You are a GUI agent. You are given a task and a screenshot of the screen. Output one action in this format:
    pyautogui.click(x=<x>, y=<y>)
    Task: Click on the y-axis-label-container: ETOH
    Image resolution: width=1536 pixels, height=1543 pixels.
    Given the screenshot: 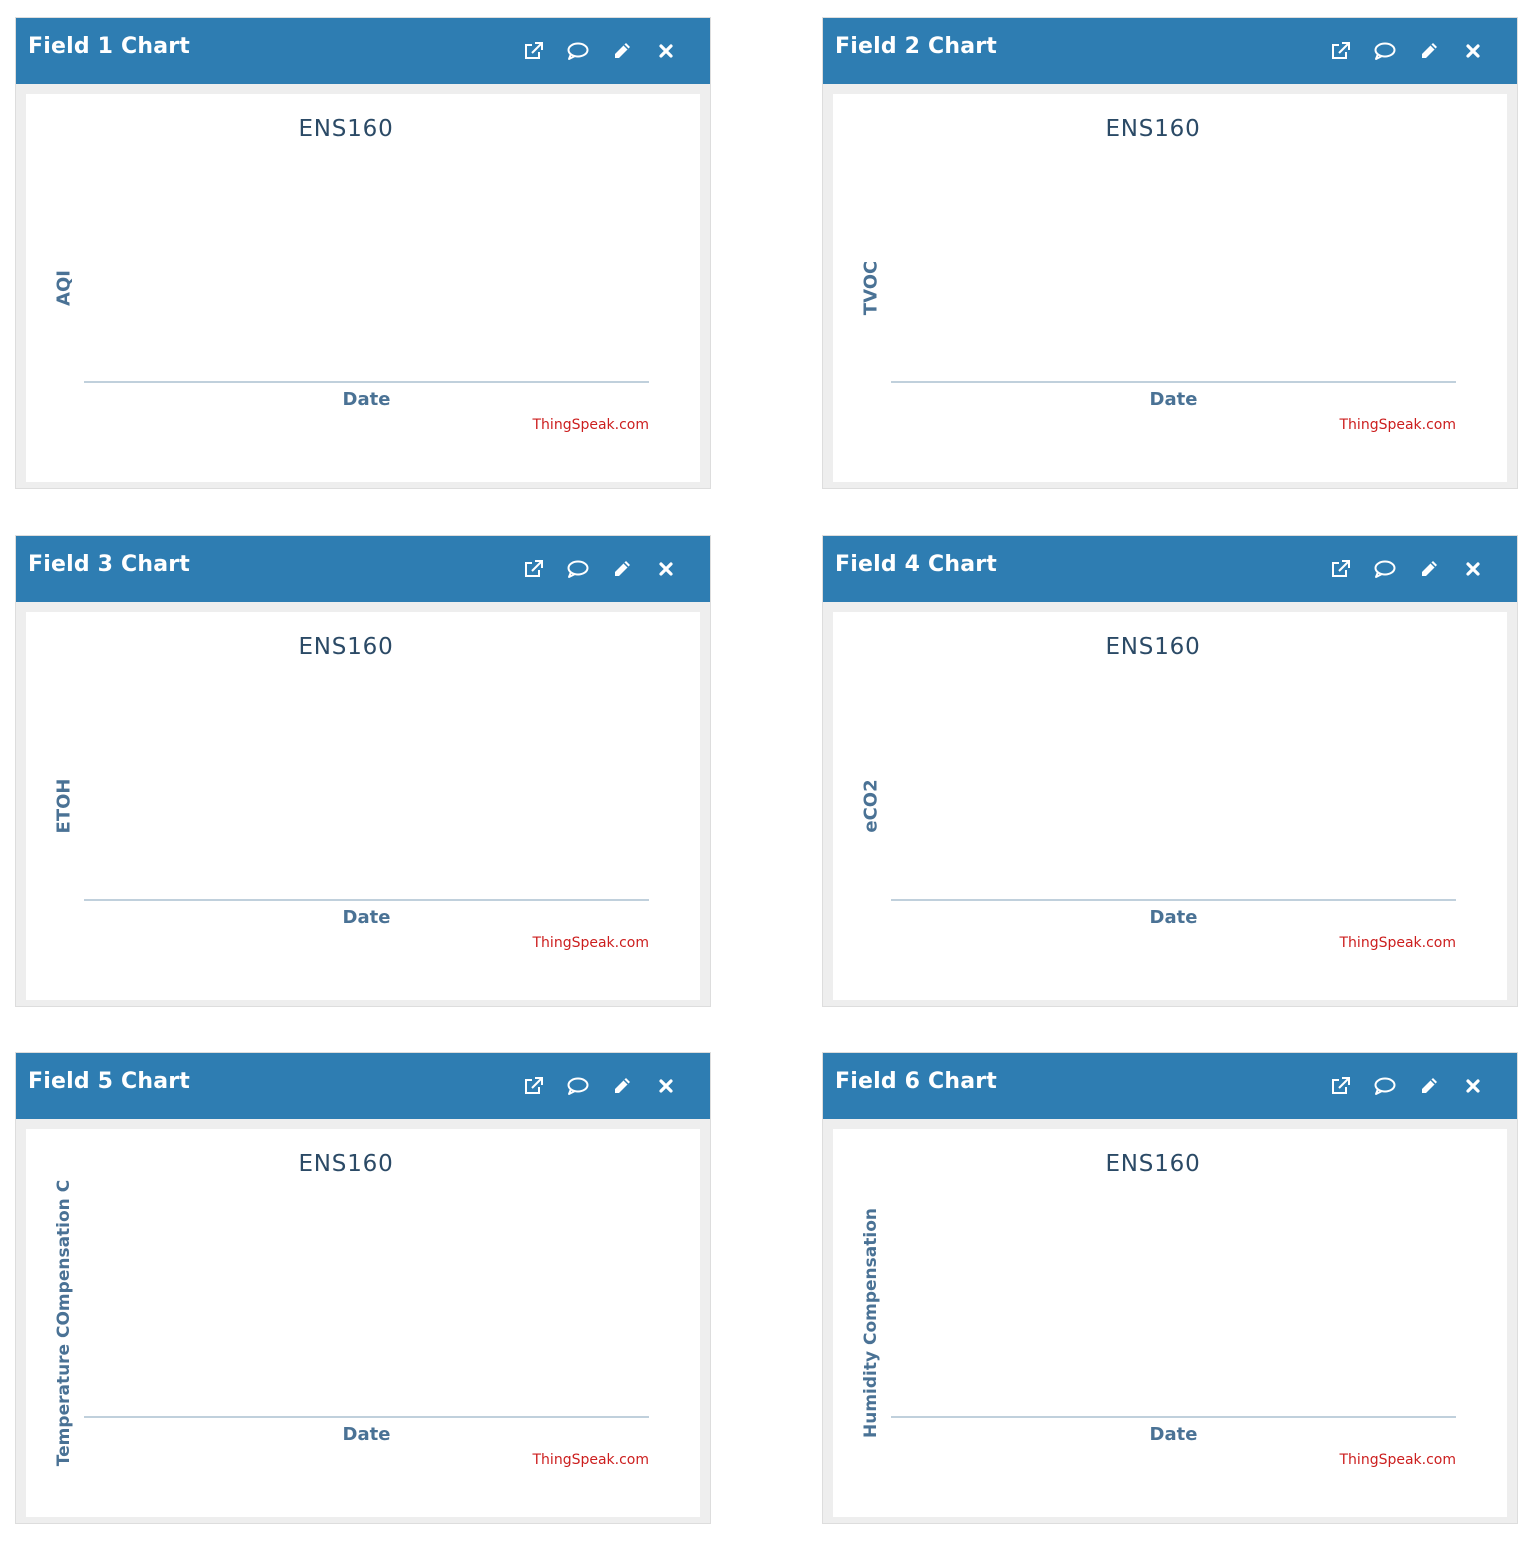 What is the action you would take?
    pyautogui.click(x=64, y=806)
    